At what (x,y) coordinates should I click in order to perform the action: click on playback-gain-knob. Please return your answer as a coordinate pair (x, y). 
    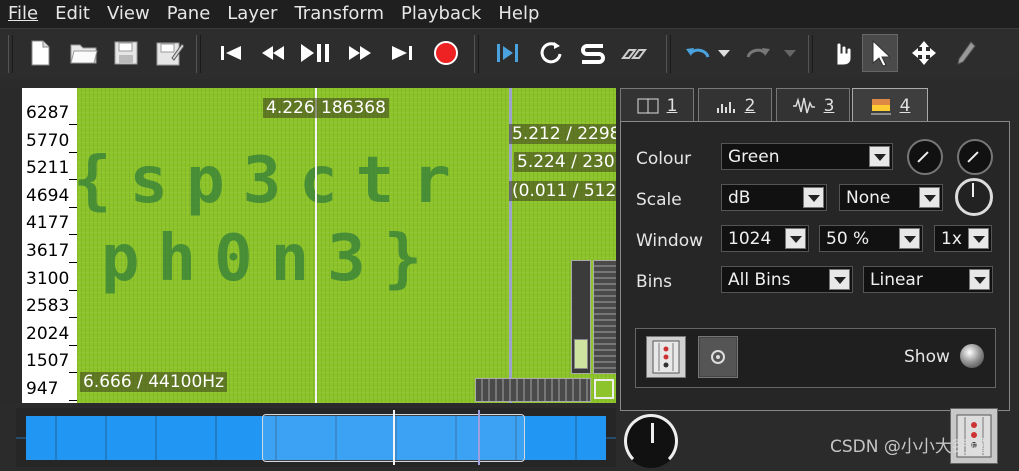
    Looking at the image, I should click on (651, 441).